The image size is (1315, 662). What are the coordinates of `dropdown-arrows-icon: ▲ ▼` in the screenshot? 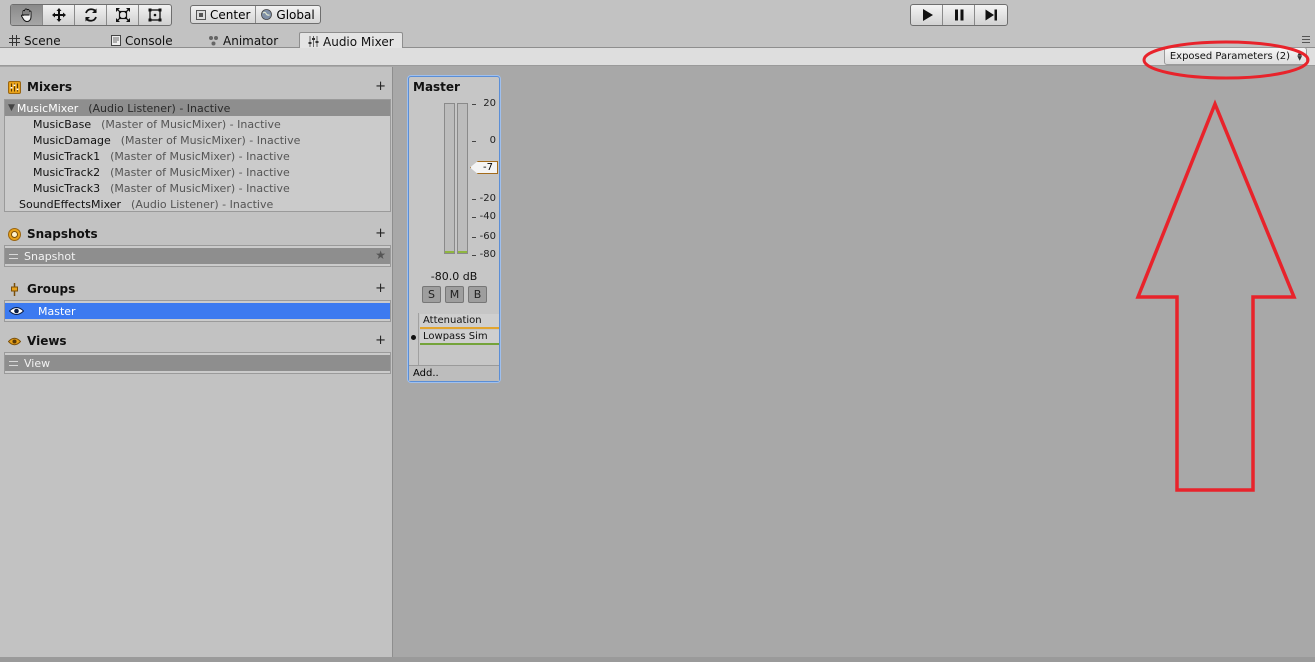 It's located at (1299, 56).